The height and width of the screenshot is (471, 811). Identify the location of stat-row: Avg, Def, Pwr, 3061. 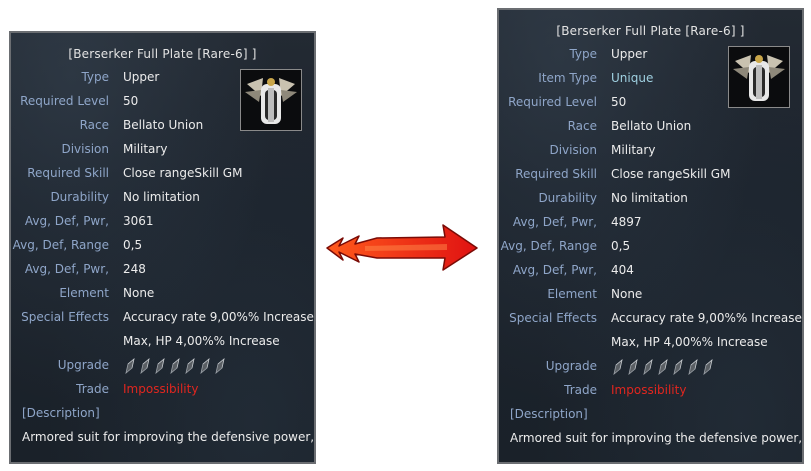
(162, 224).